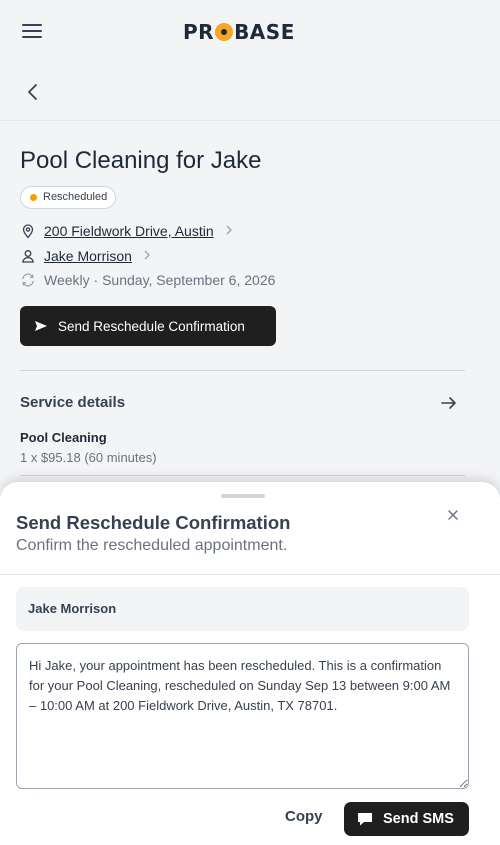  What do you see at coordinates (41, 326) in the screenshot?
I see `send-icon` at bounding box center [41, 326].